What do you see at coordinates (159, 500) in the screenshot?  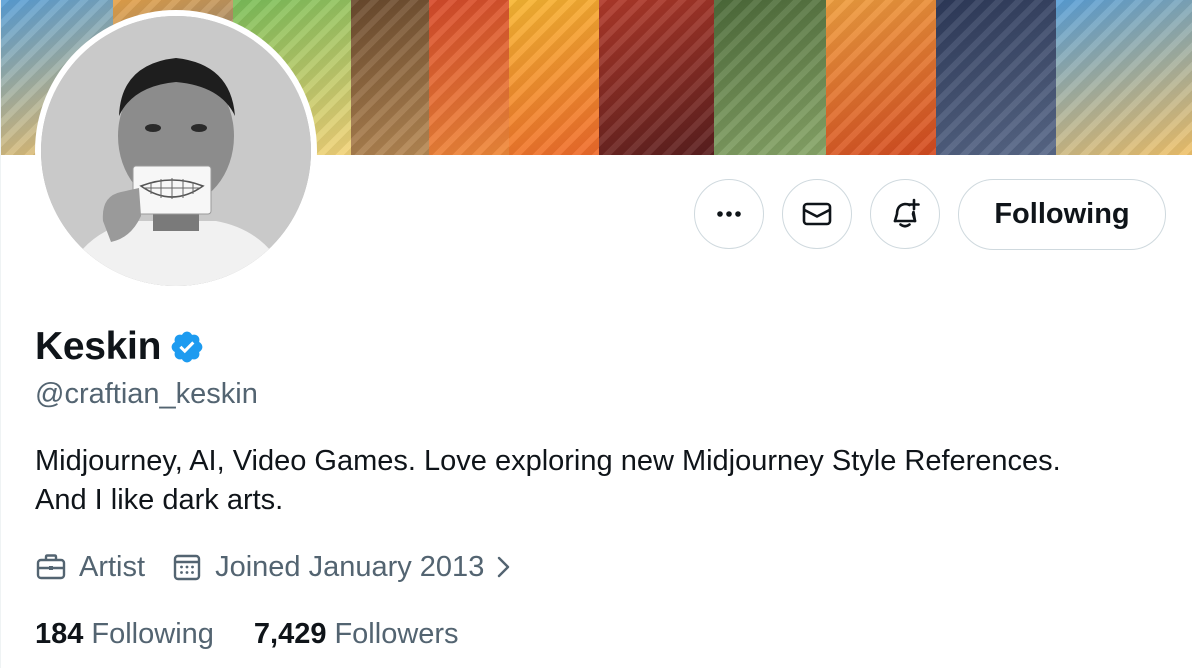 I see `bio-line: And I like dark arts.` at bounding box center [159, 500].